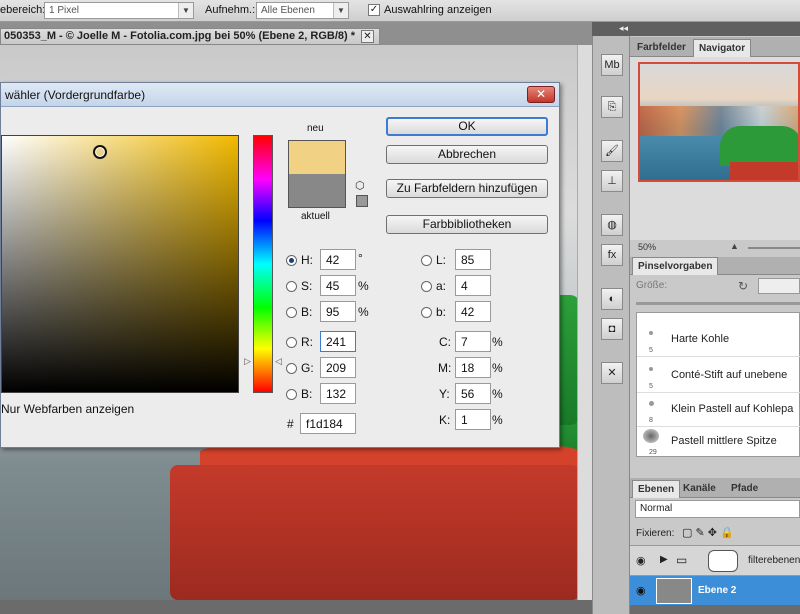 This screenshot has width=800, height=614. Describe the element at coordinates (291, 260) in the screenshot. I see `hue-radio` at that location.